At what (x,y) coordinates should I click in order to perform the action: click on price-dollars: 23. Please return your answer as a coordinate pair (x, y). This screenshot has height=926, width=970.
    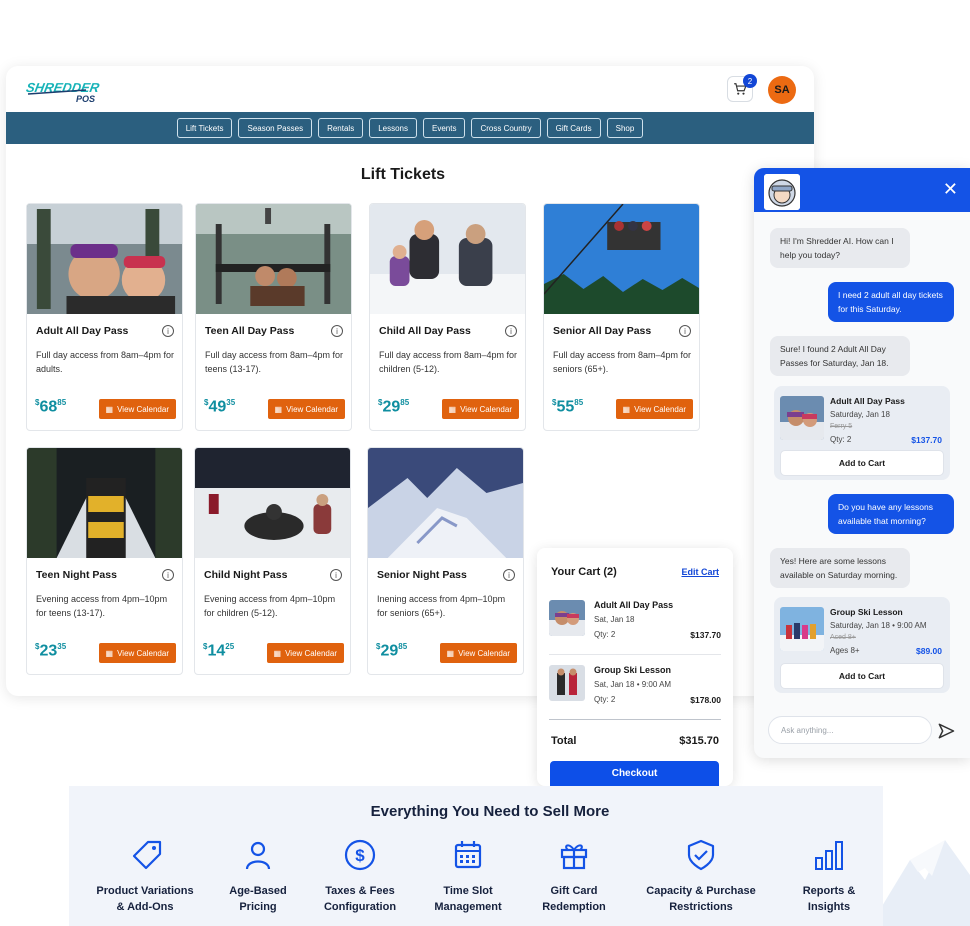
    Looking at the image, I should click on (48, 651).